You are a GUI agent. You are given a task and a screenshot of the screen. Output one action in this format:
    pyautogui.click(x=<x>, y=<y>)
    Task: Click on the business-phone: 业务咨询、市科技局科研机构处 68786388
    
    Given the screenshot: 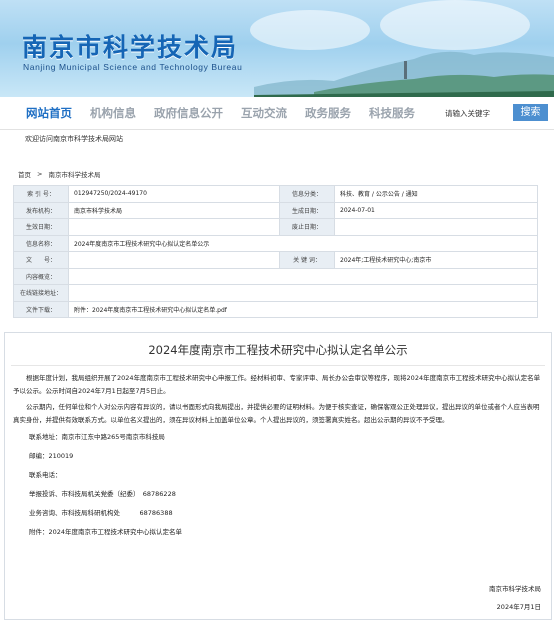 What is the action you would take?
    pyautogui.click(x=101, y=513)
    